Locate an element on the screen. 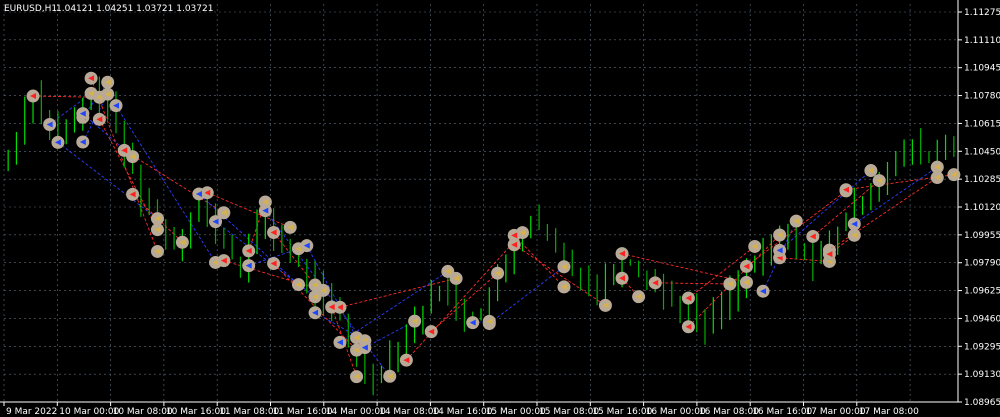 This screenshot has width=1000, height=417. price-tick-label: 1.08965 is located at coordinates (982, 403).